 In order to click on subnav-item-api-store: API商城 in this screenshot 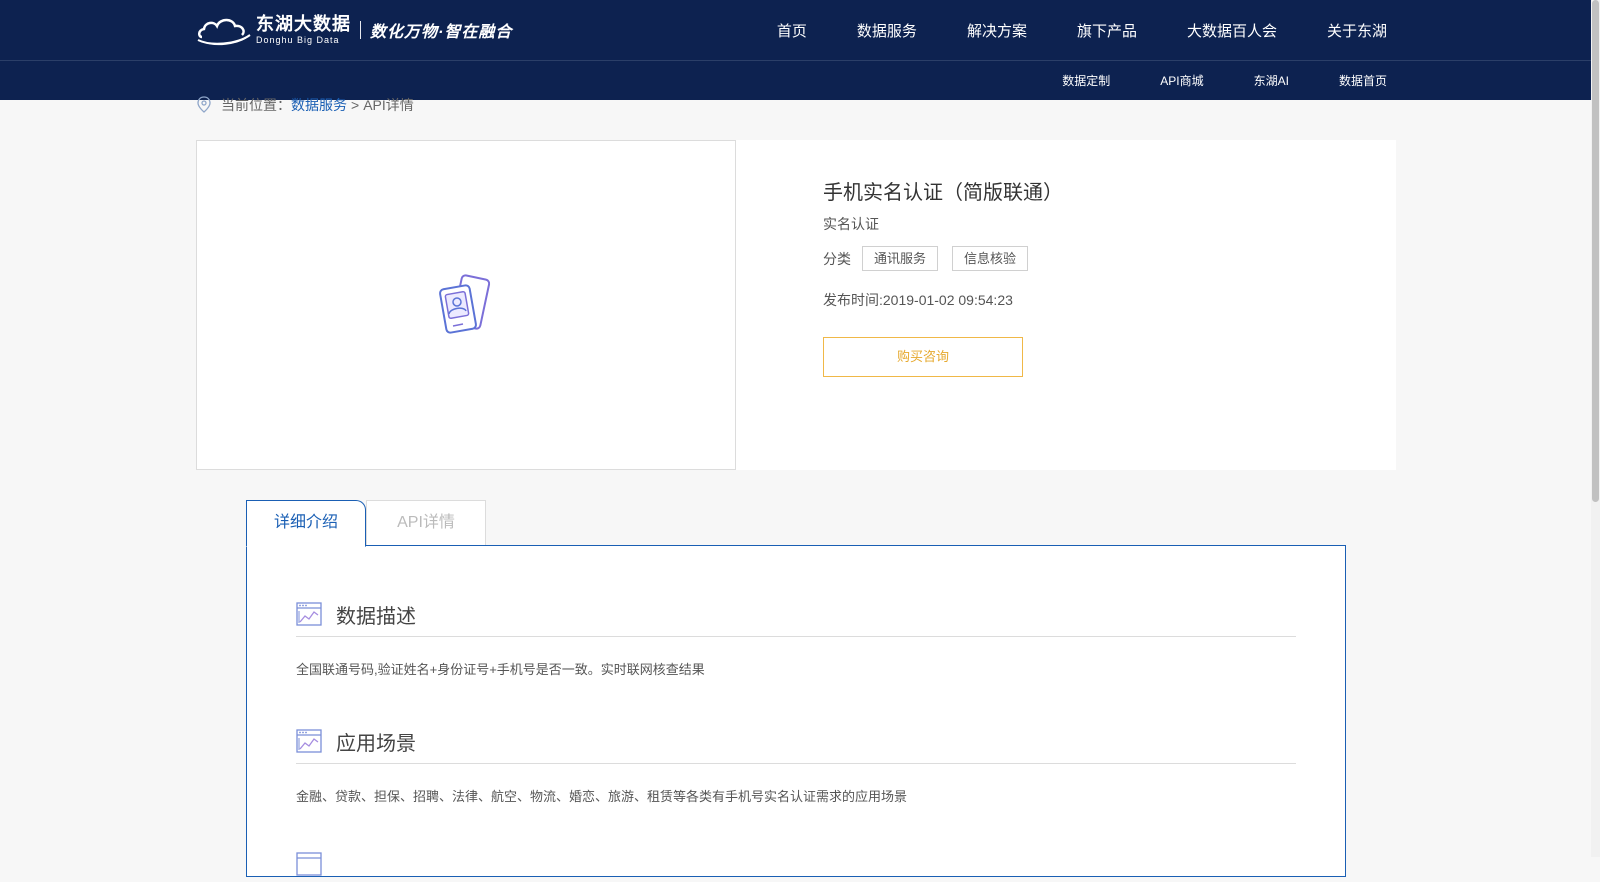, I will do `click(1181, 80)`.